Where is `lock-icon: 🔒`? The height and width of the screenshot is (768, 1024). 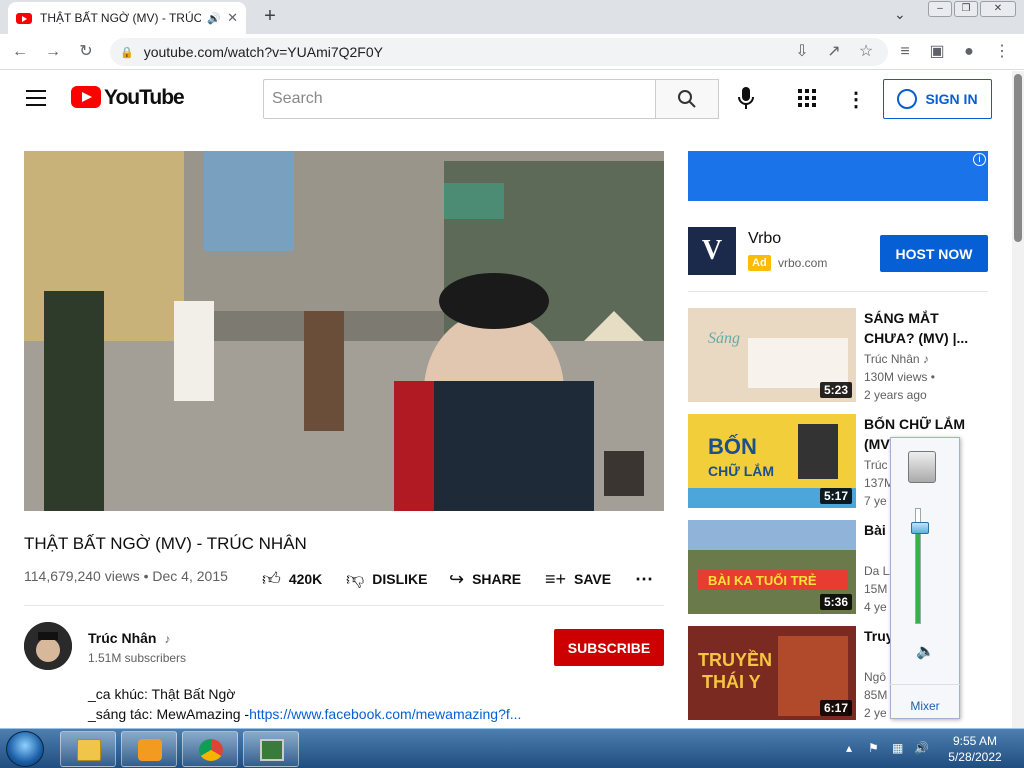
lock-icon: 🔒 is located at coordinates (127, 52).